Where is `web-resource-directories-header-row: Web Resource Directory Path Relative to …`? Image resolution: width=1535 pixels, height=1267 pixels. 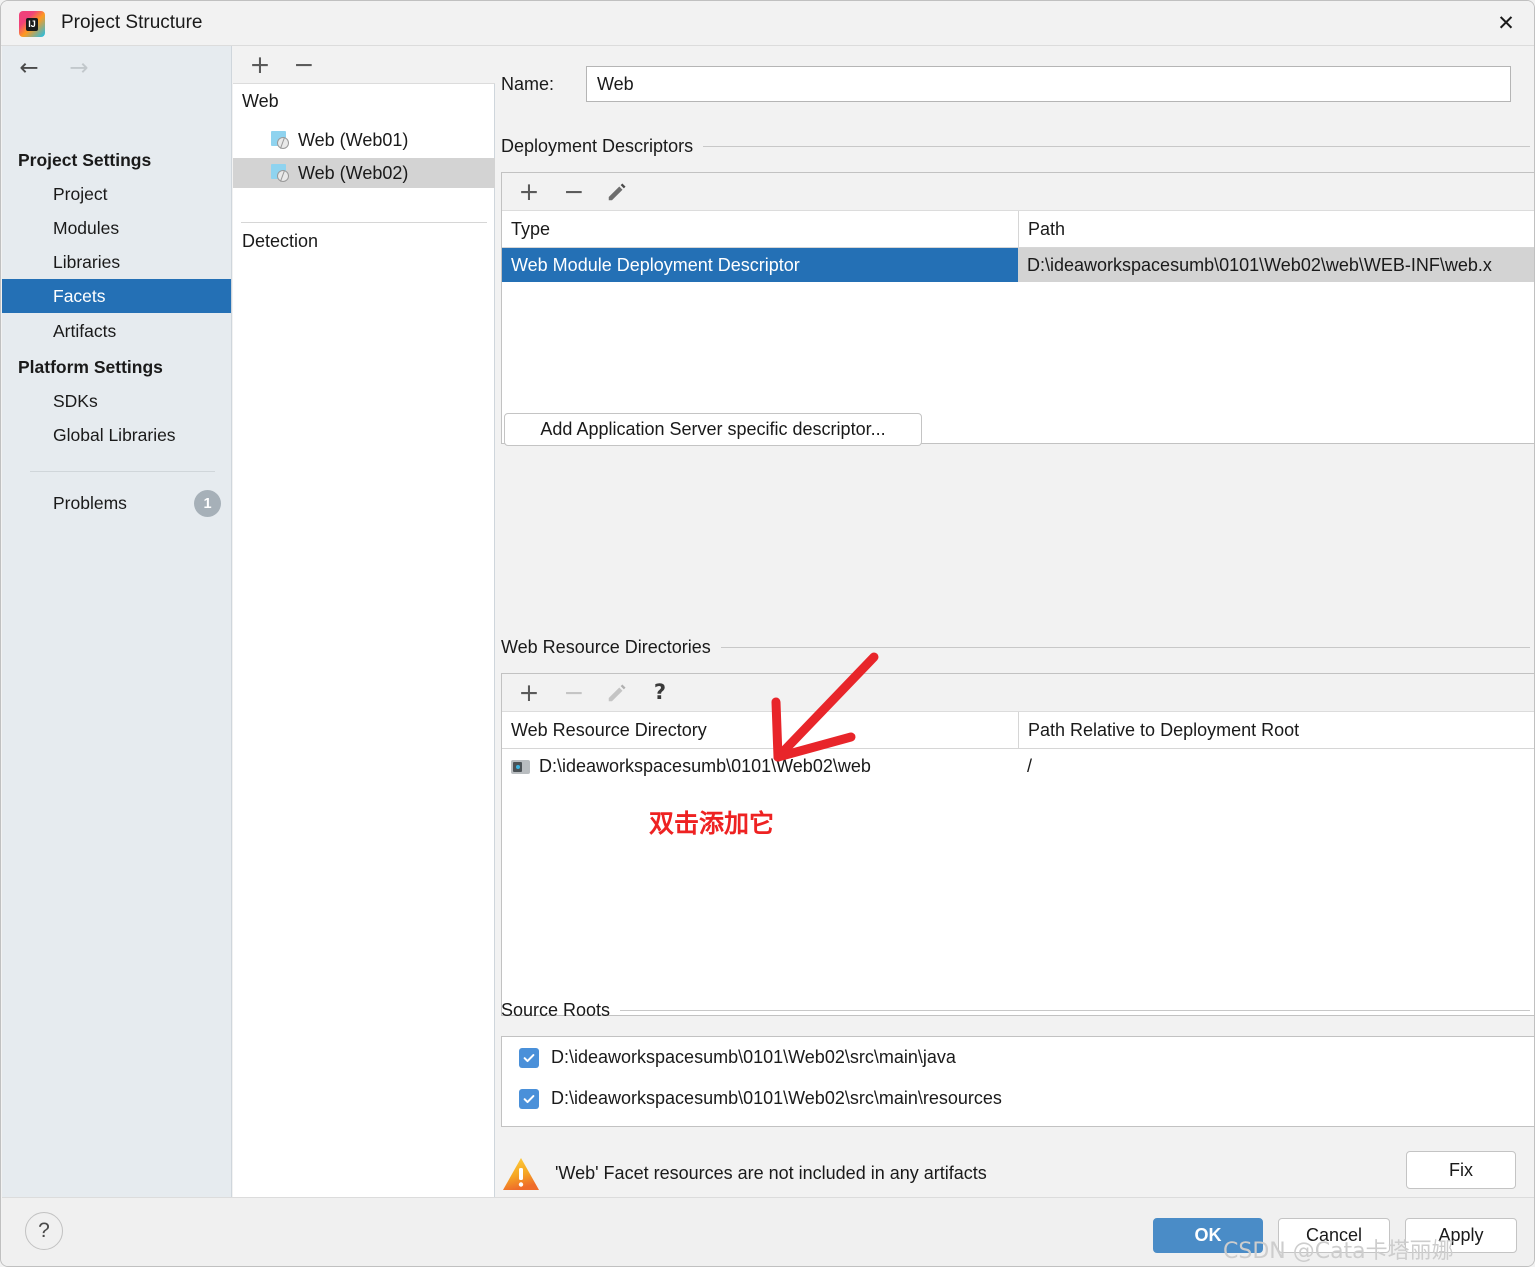 web-resource-directories-header-row: Web Resource Directory Path Relative to … is located at coordinates (1018, 730).